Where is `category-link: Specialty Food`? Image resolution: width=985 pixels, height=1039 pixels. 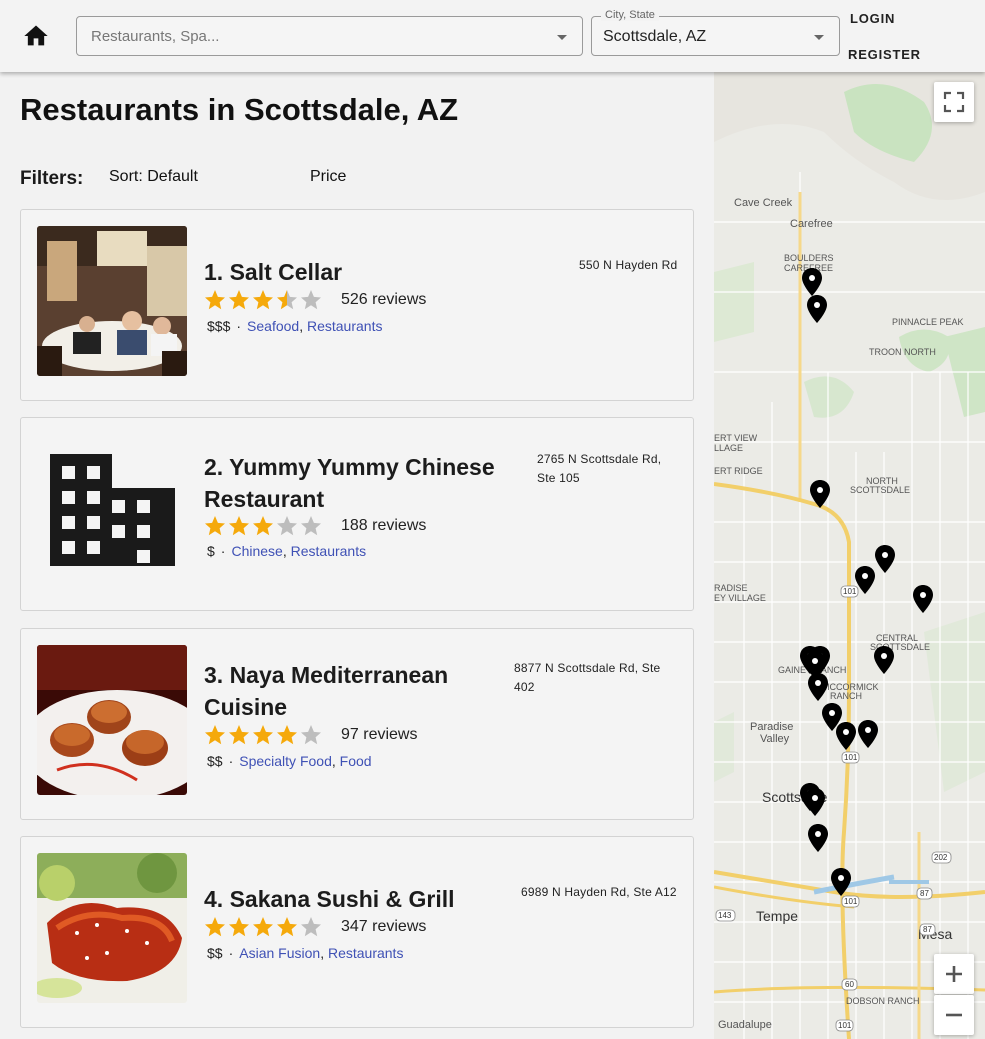 category-link: Specialty Food is located at coordinates (285, 761).